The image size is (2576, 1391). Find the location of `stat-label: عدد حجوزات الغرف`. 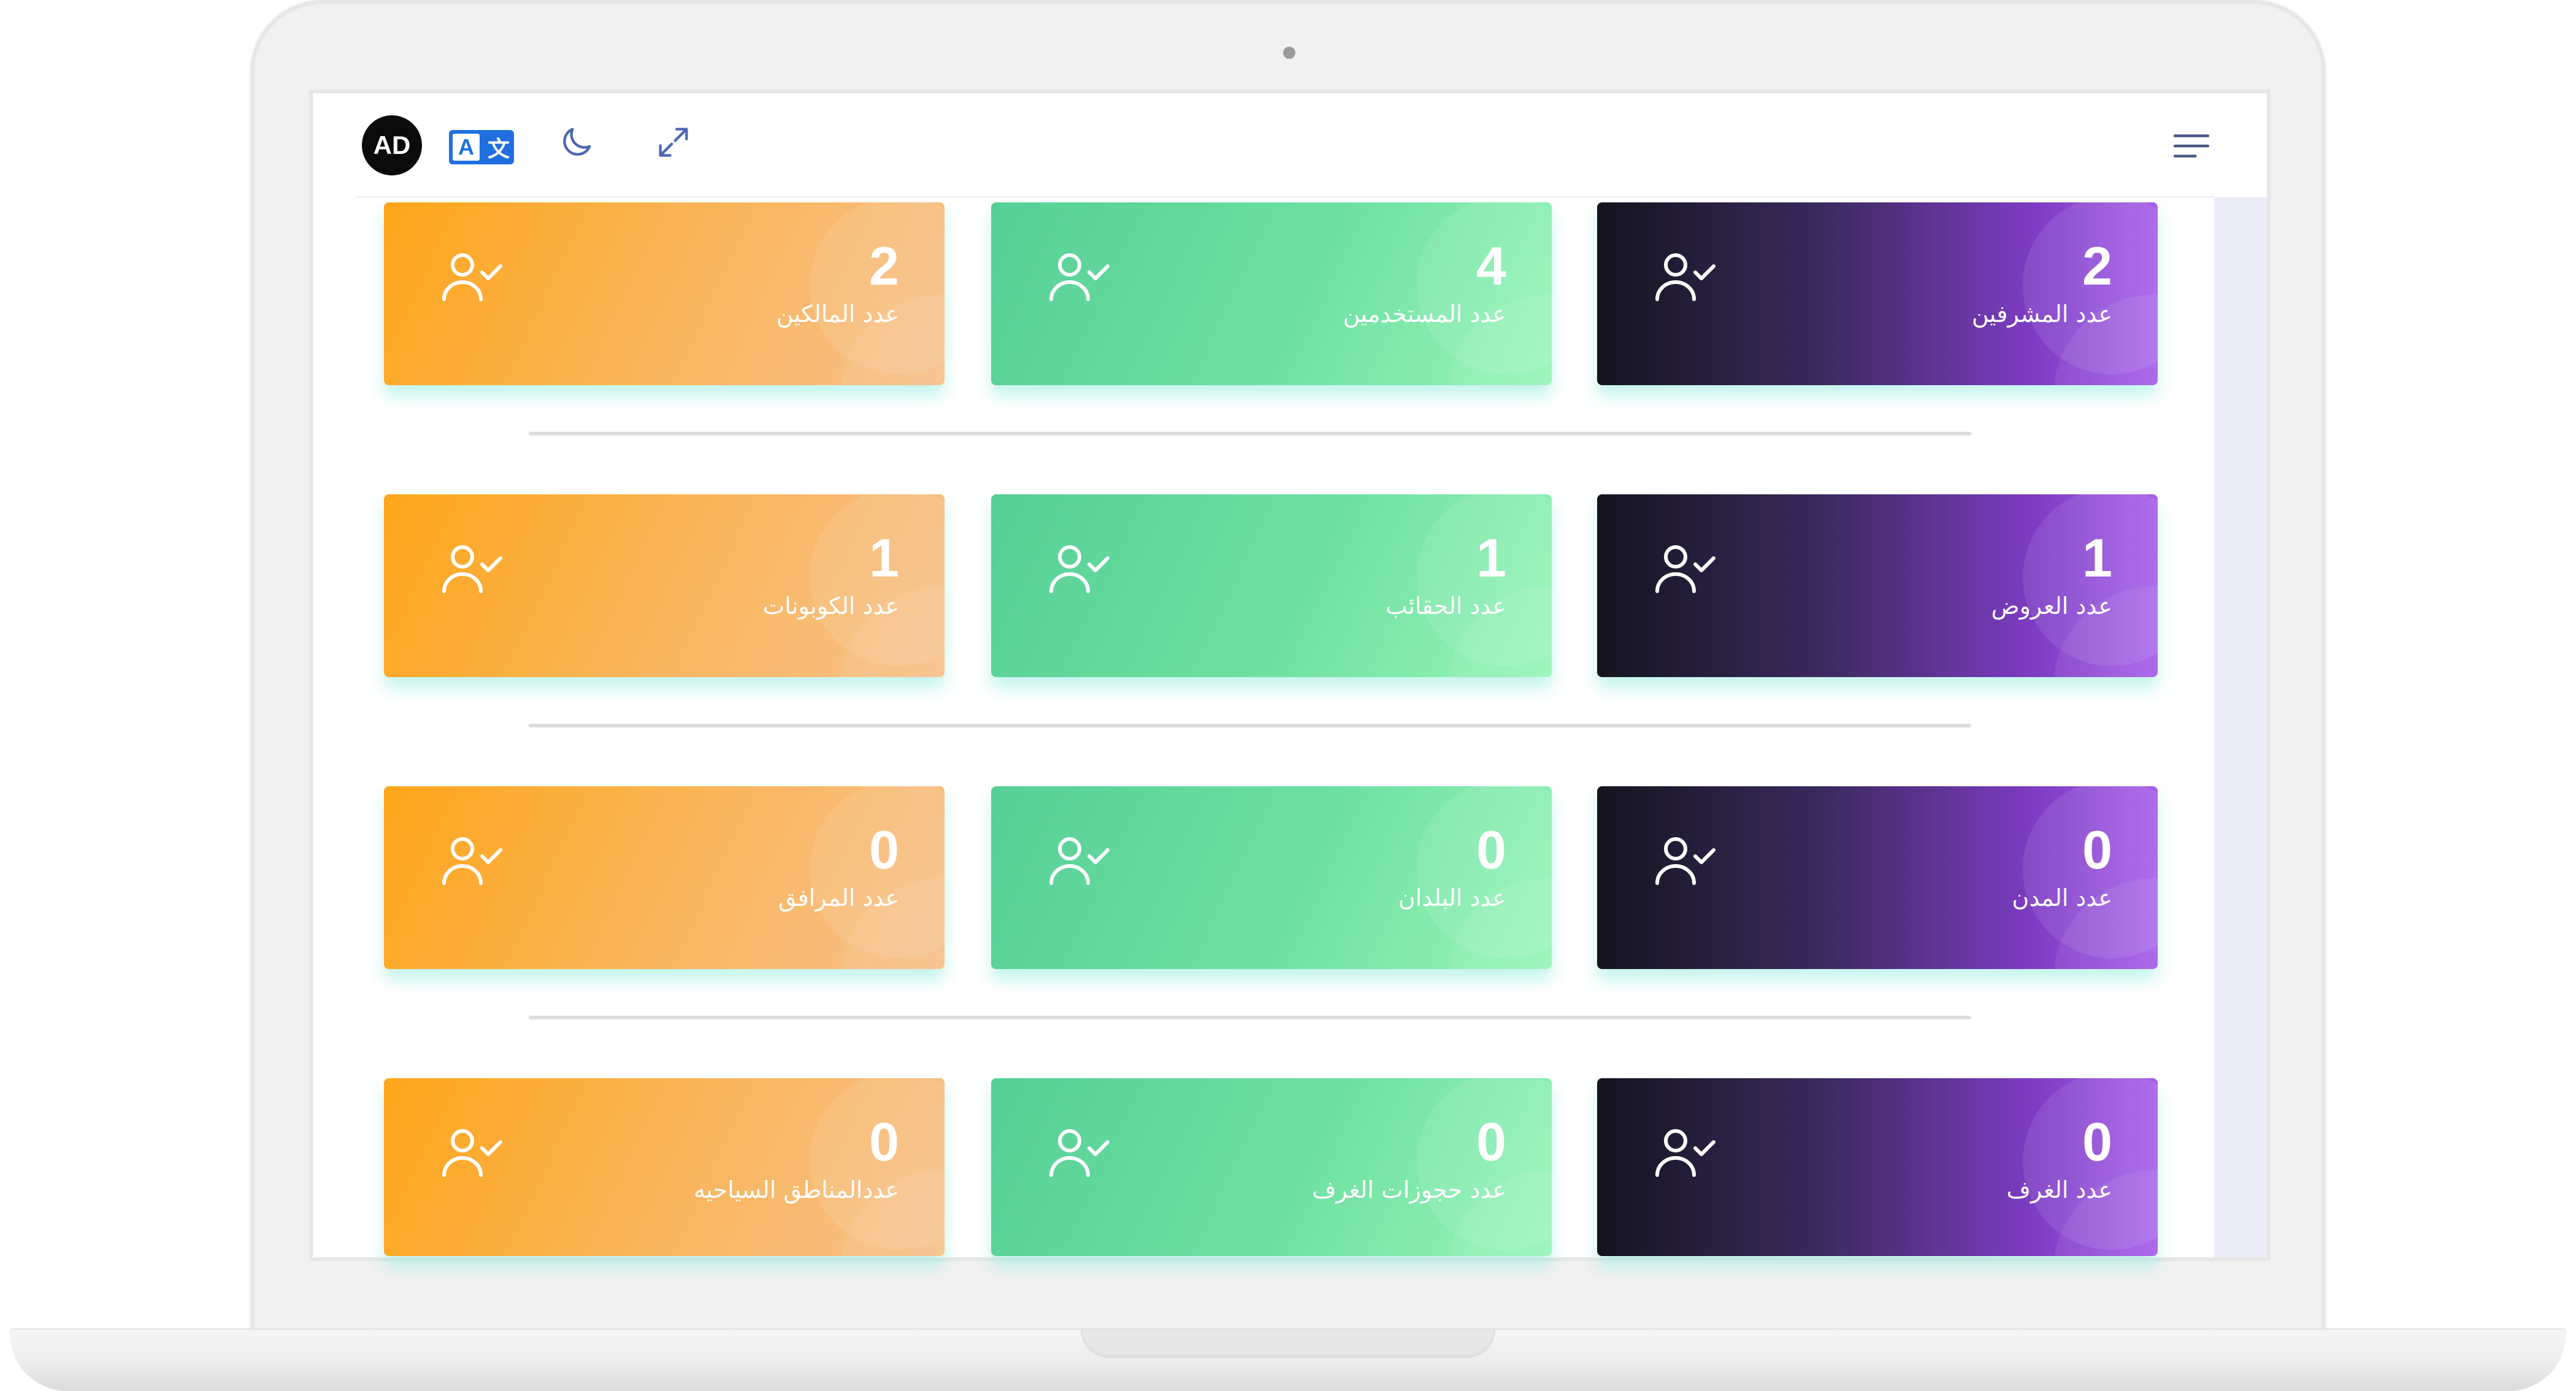

stat-label: عدد حجوزات الغرف is located at coordinates (1409, 1189).